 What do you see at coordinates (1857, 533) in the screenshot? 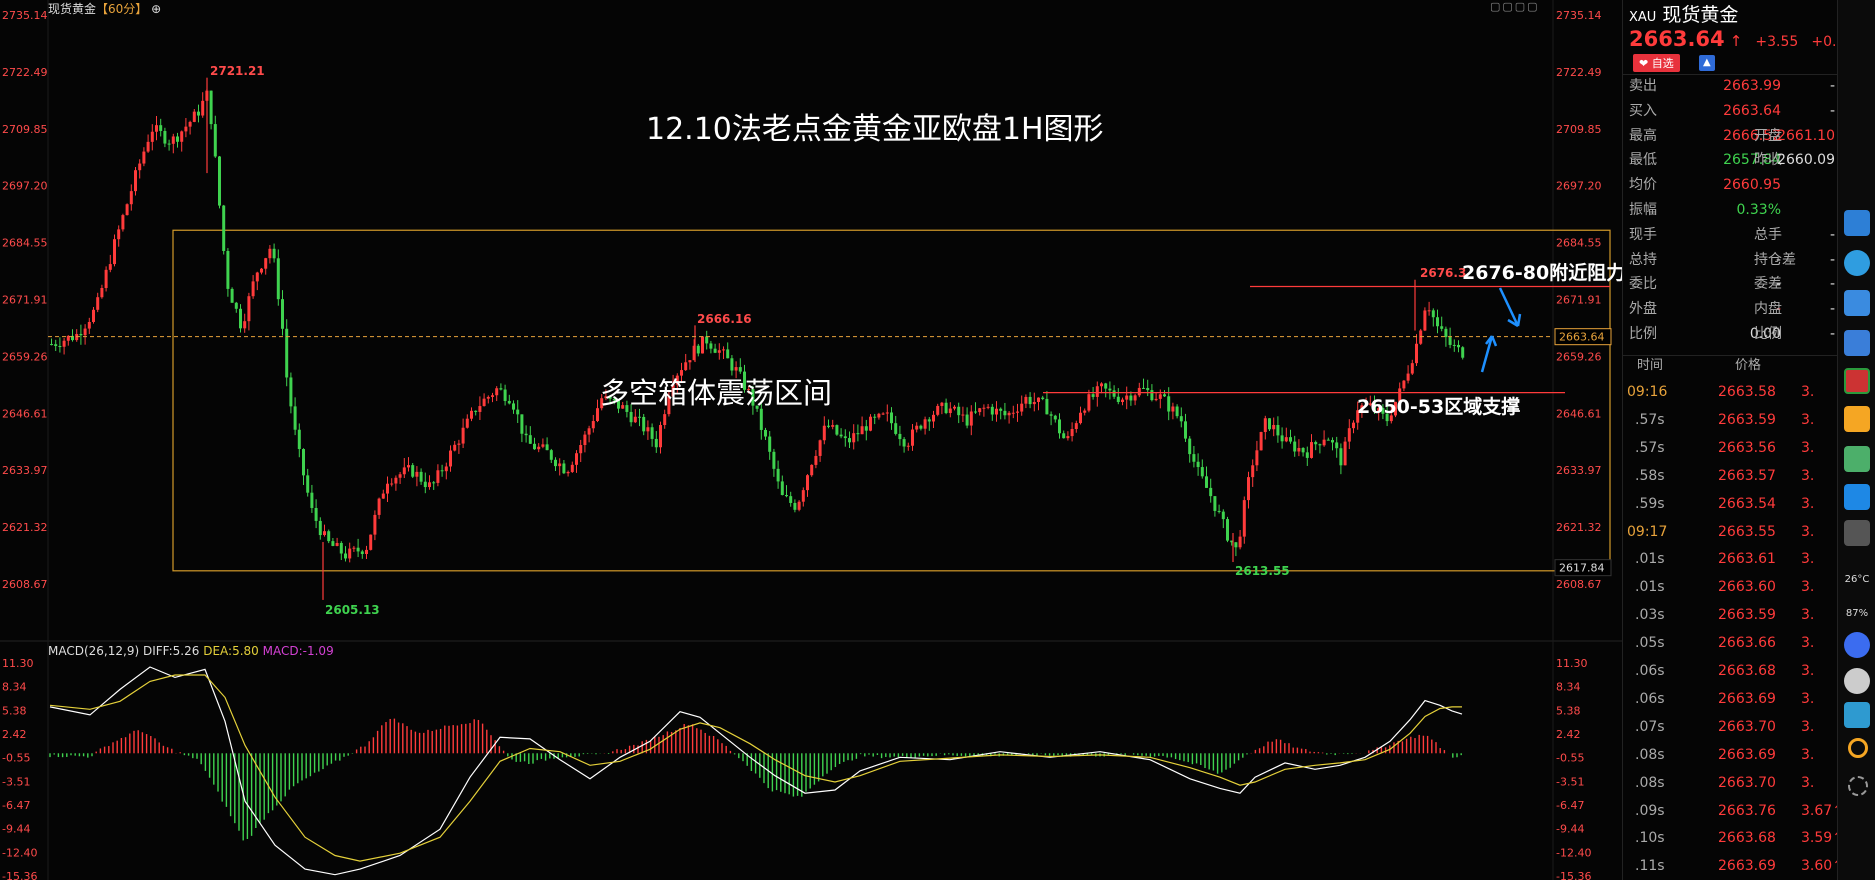
I see `more-icon` at bounding box center [1857, 533].